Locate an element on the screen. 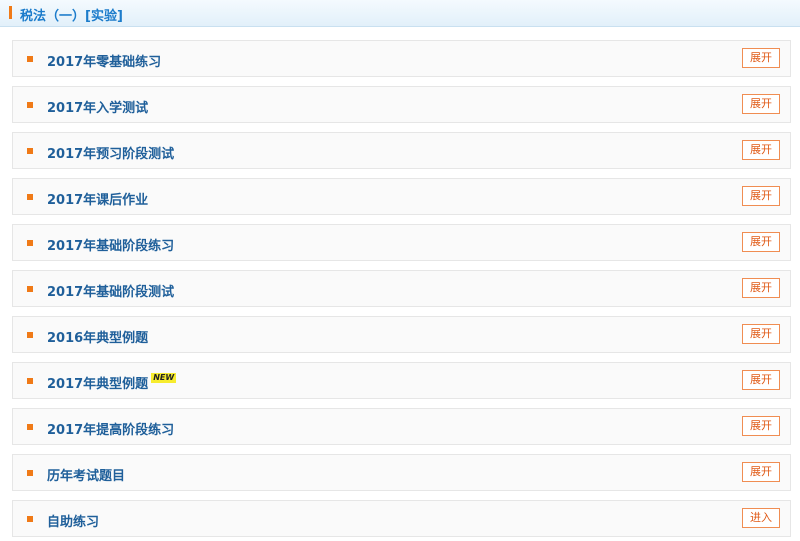  page-title: 税法（一）[实验] is located at coordinates (71, 16).